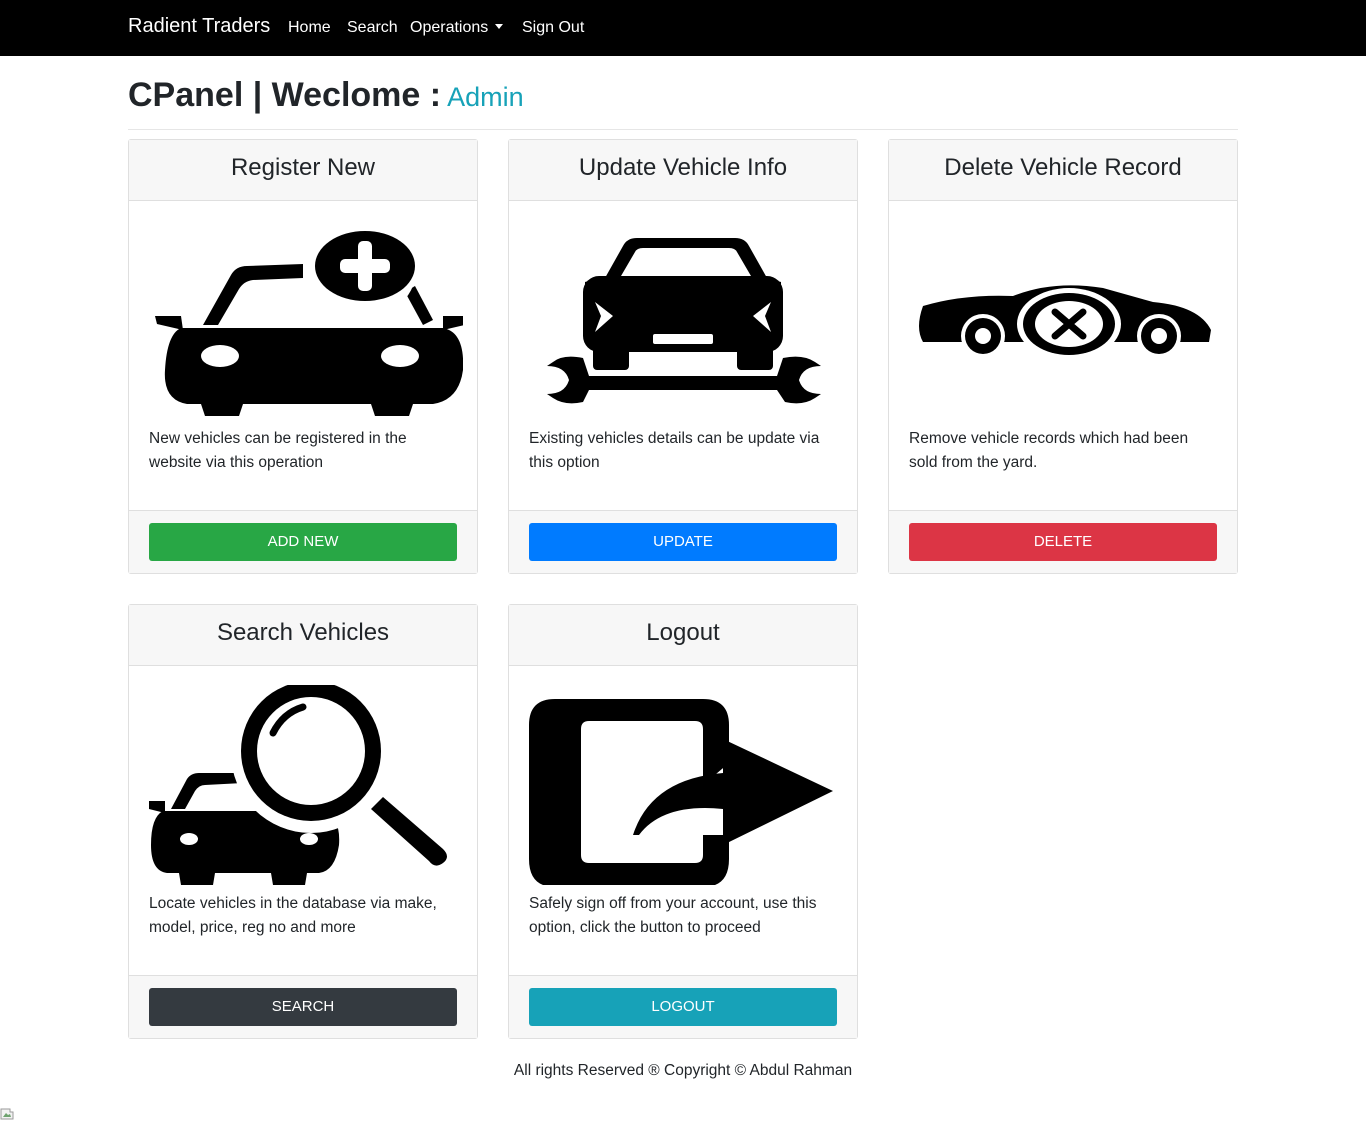 This screenshot has height=1124, width=1366. Describe the element at coordinates (1063, 170) in the screenshot. I see `card-title: Delete Vehicle Record` at that location.